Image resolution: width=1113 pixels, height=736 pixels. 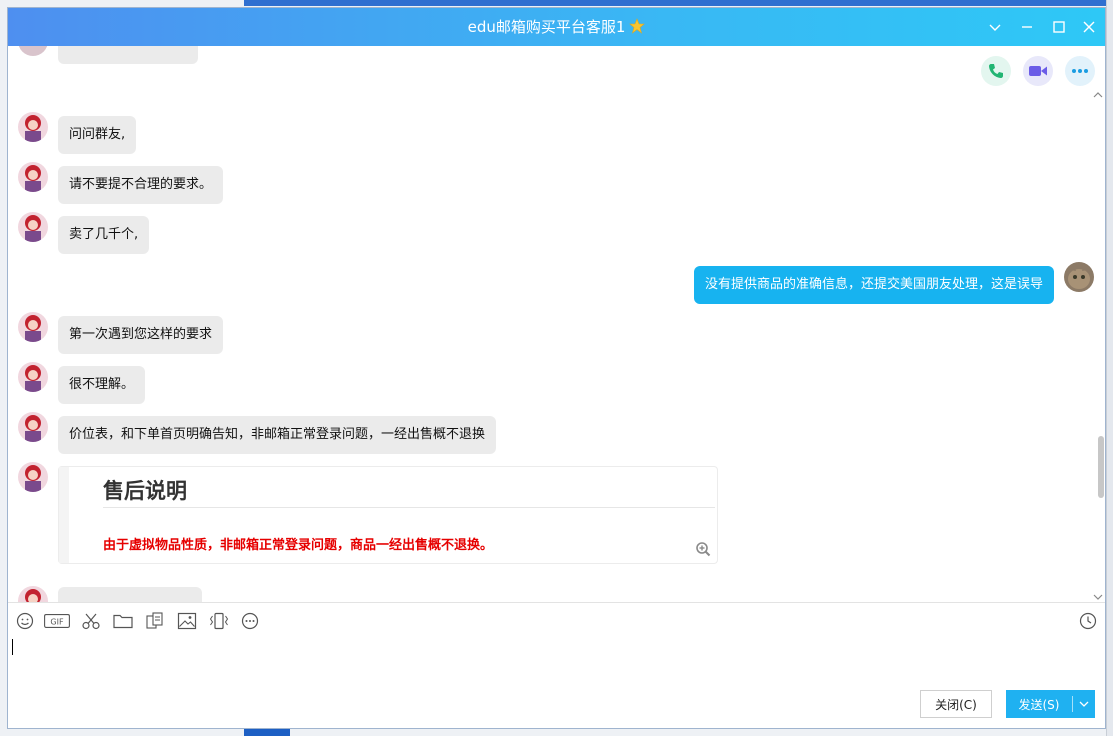 What do you see at coordinates (102, 385) in the screenshot?
I see `message-bubble: 很不理解。` at bounding box center [102, 385].